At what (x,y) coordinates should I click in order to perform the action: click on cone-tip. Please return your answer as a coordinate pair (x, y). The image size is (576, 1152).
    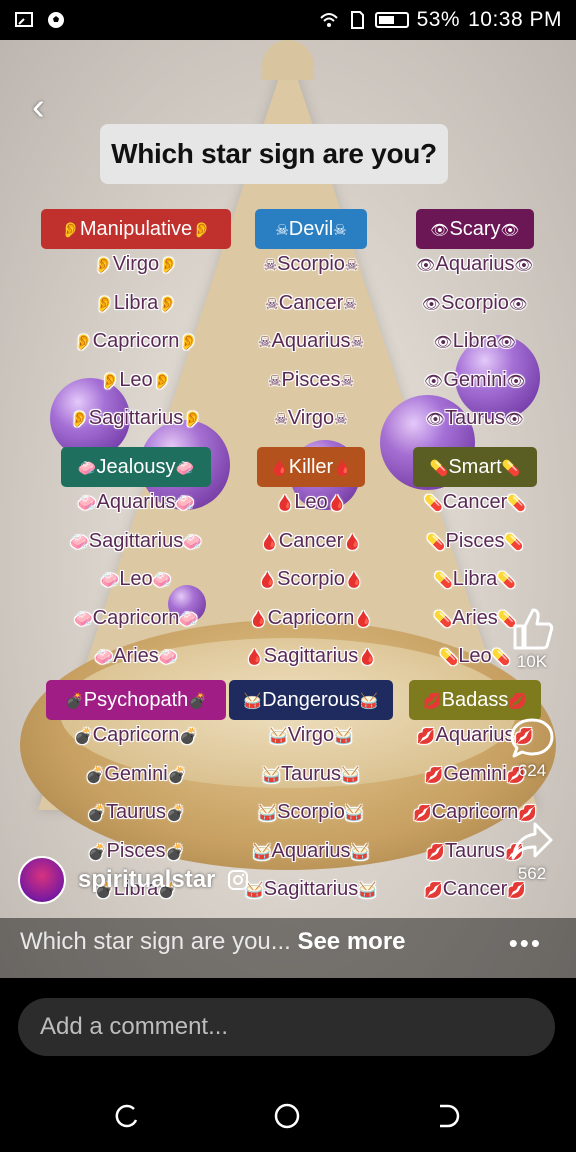
    Looking at the image, I should click on (288, 60).